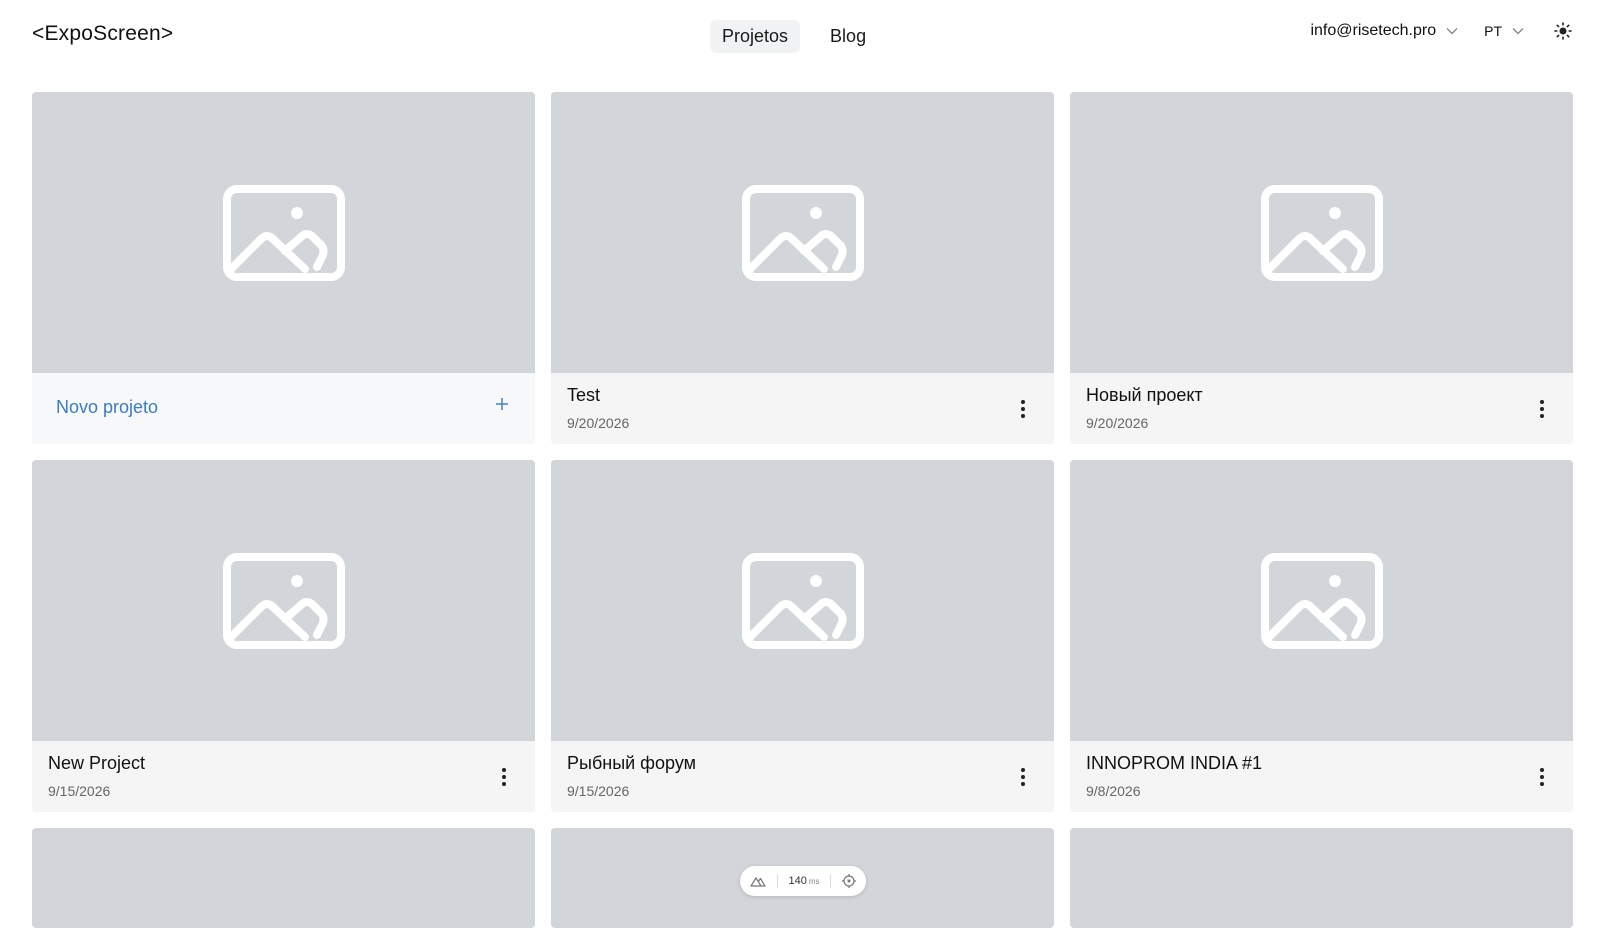 This screenshot has width=1600, height=928. What do you see at coordinates (283, 776) in the screenshot?
I see `card-footer: New Project 9/15/2026` at bounding box center [283, 776].